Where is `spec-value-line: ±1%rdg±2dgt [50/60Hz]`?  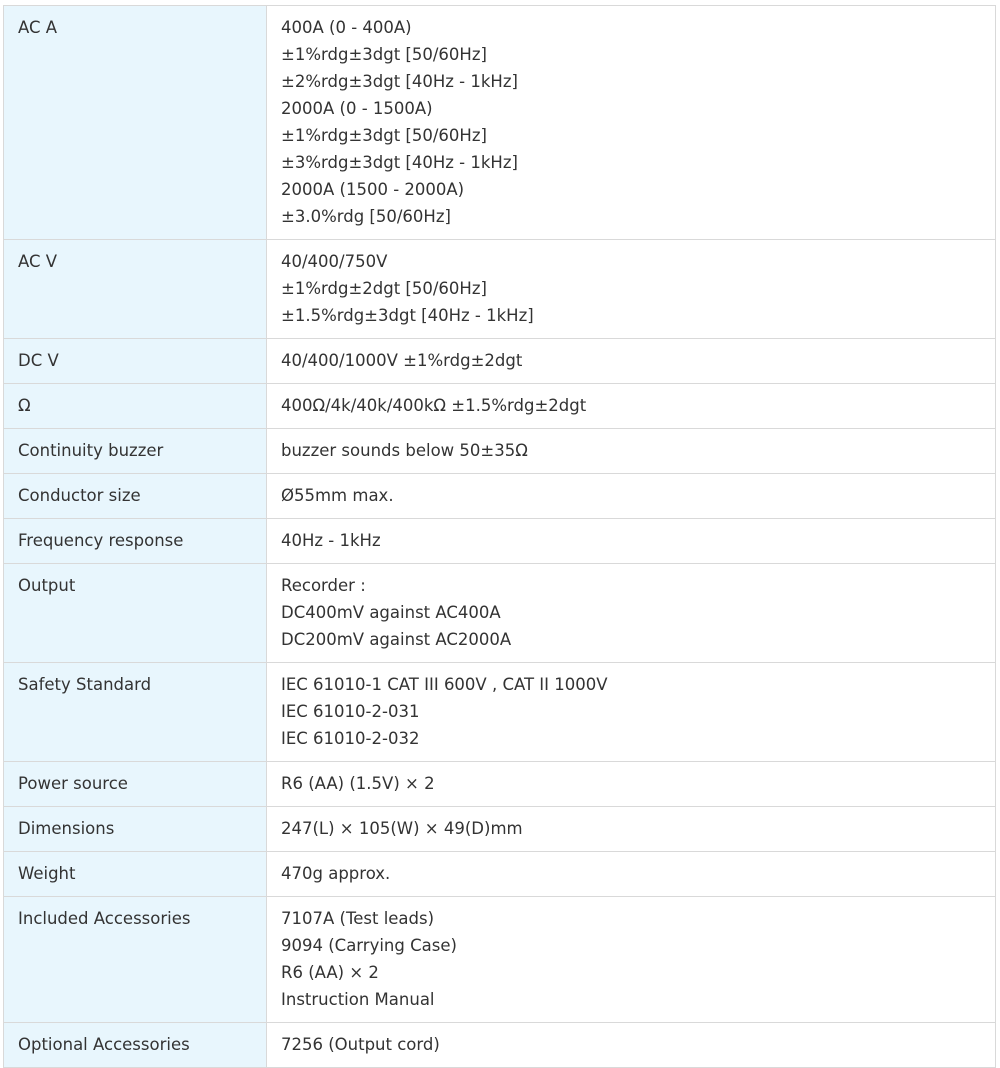
spec-value-line: ±1%rdg±2dgt [50/60Hz] is located at coordinates (384, 288).